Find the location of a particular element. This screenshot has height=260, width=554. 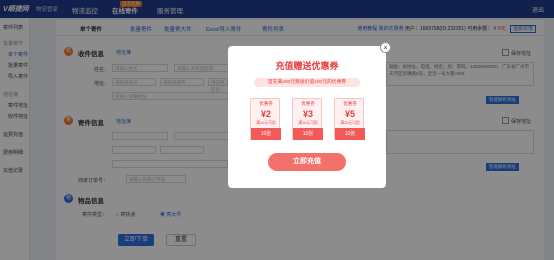

coupon-value: ¥5 is located at coordinates (349, 114).